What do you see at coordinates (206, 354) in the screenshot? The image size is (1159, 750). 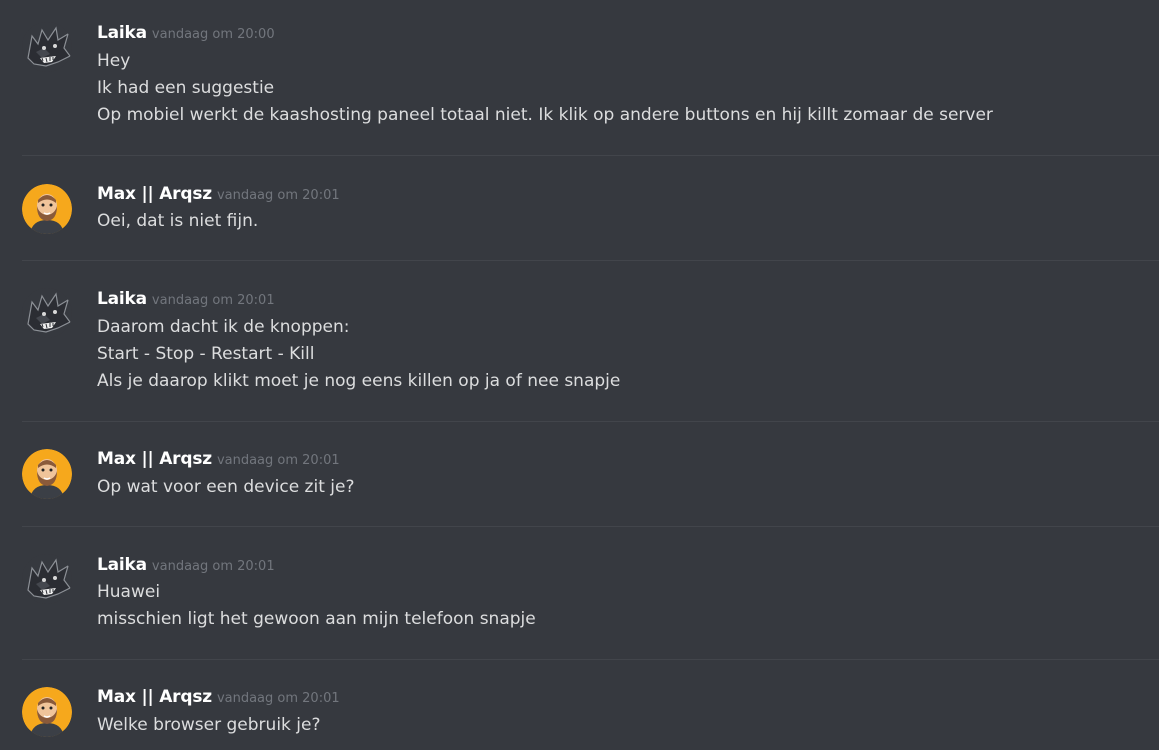 I see `message-line: Start - Stop - Restart - Kill` at bounding box center [206, 354].